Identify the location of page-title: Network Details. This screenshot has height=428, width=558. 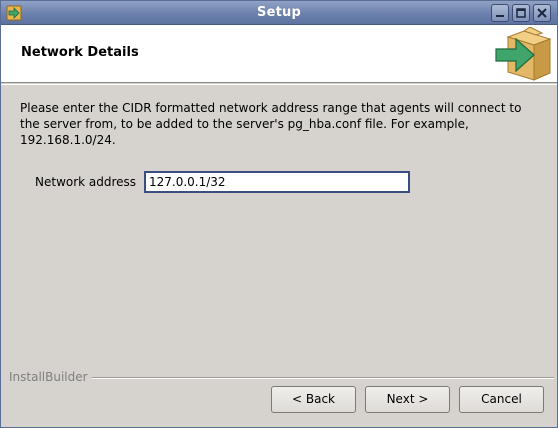
(80, 52).